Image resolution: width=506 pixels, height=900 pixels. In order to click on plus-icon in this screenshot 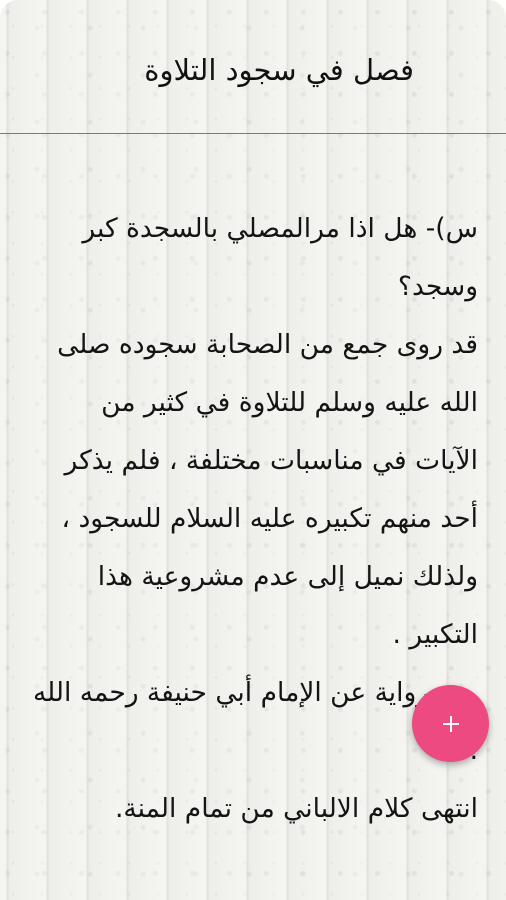, I will do `click(450, 723)`.